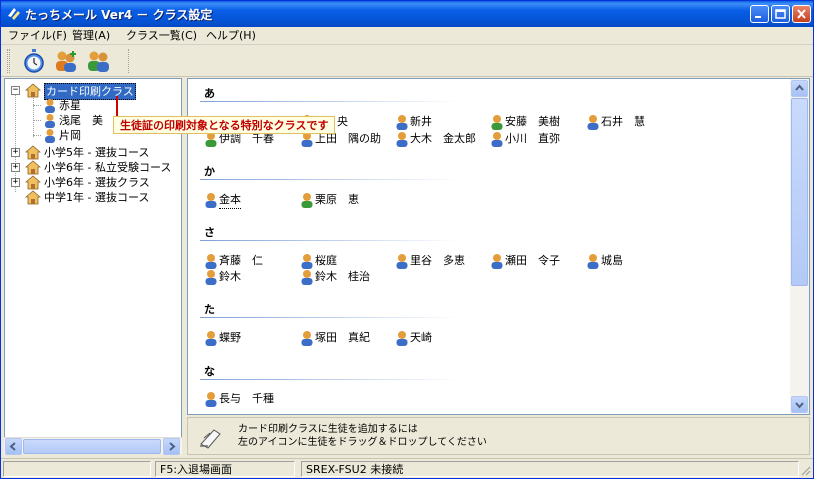 The width and height of the screenshot is (814, 479). Describe the element at coordinates (117, 106) in the screenshot. I see `tooltip-pointer` at that location.